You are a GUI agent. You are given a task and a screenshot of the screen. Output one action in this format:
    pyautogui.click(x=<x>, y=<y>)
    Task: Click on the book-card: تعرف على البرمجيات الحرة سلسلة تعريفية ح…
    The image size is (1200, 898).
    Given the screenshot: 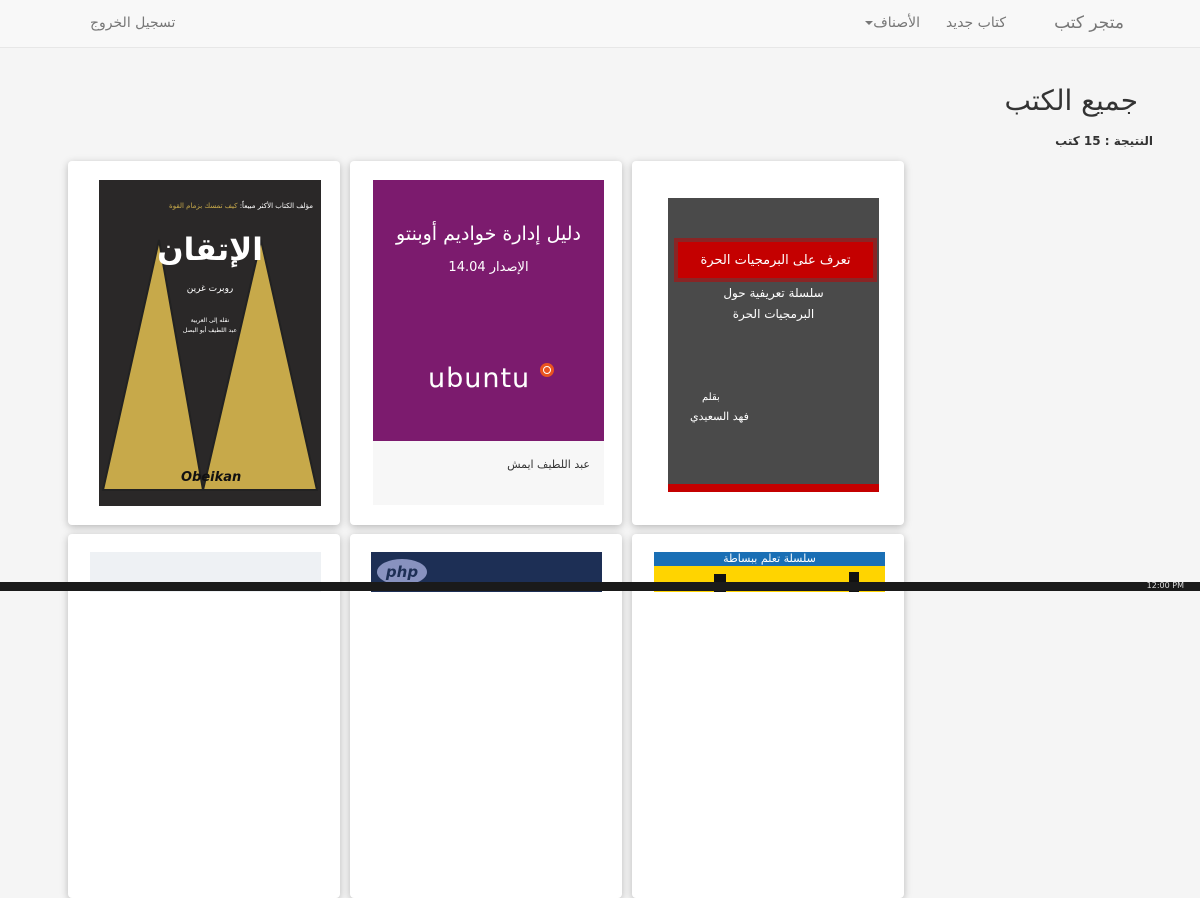 What is the action you would take?
    pyautogui.click(x=768, y=343)
    